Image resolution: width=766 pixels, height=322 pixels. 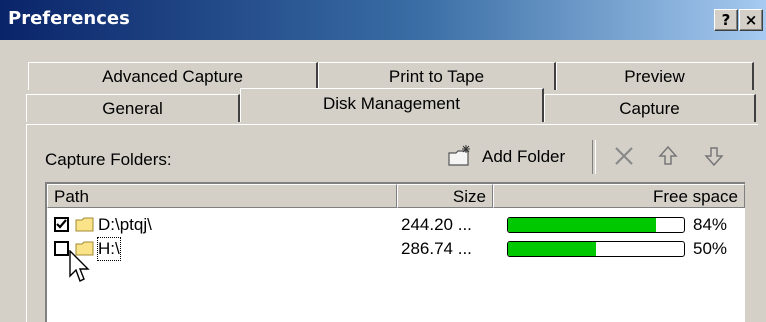 What do you see at coordinates (85, 227) in the screenshot?
I see `folder-icon` at bounding box center [85, 227].